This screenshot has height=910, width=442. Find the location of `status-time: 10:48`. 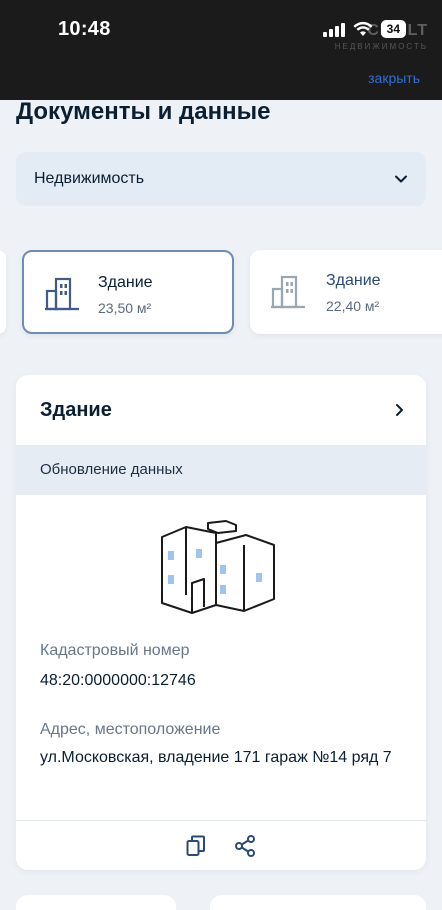

status-time: 10:48 is located at coordinates (84, 29).